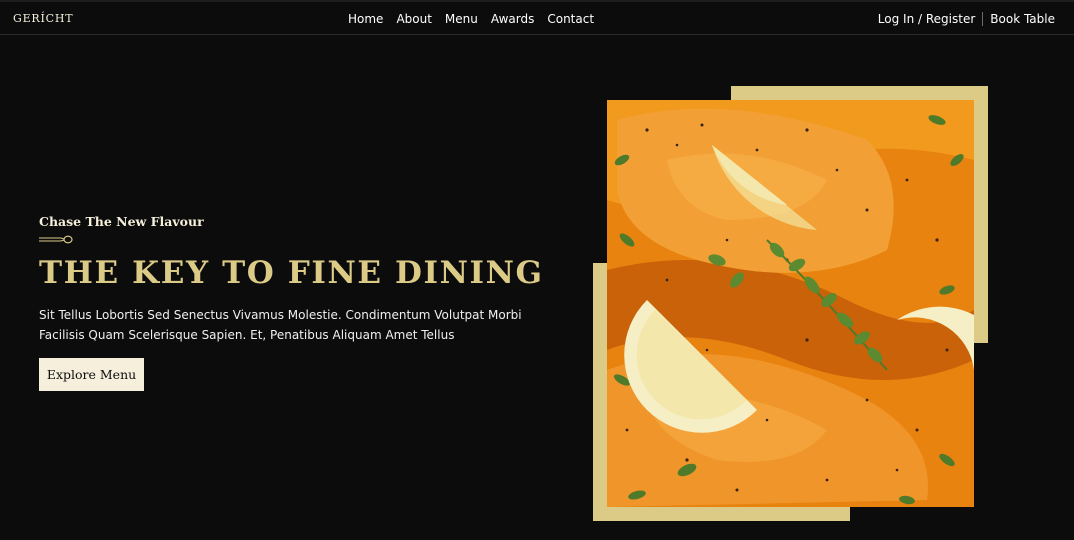 This screenshot has height=540, width=1074. Describe the element at coordinates (983, 19) in the screenshot. I see `nav-divider` at that location.